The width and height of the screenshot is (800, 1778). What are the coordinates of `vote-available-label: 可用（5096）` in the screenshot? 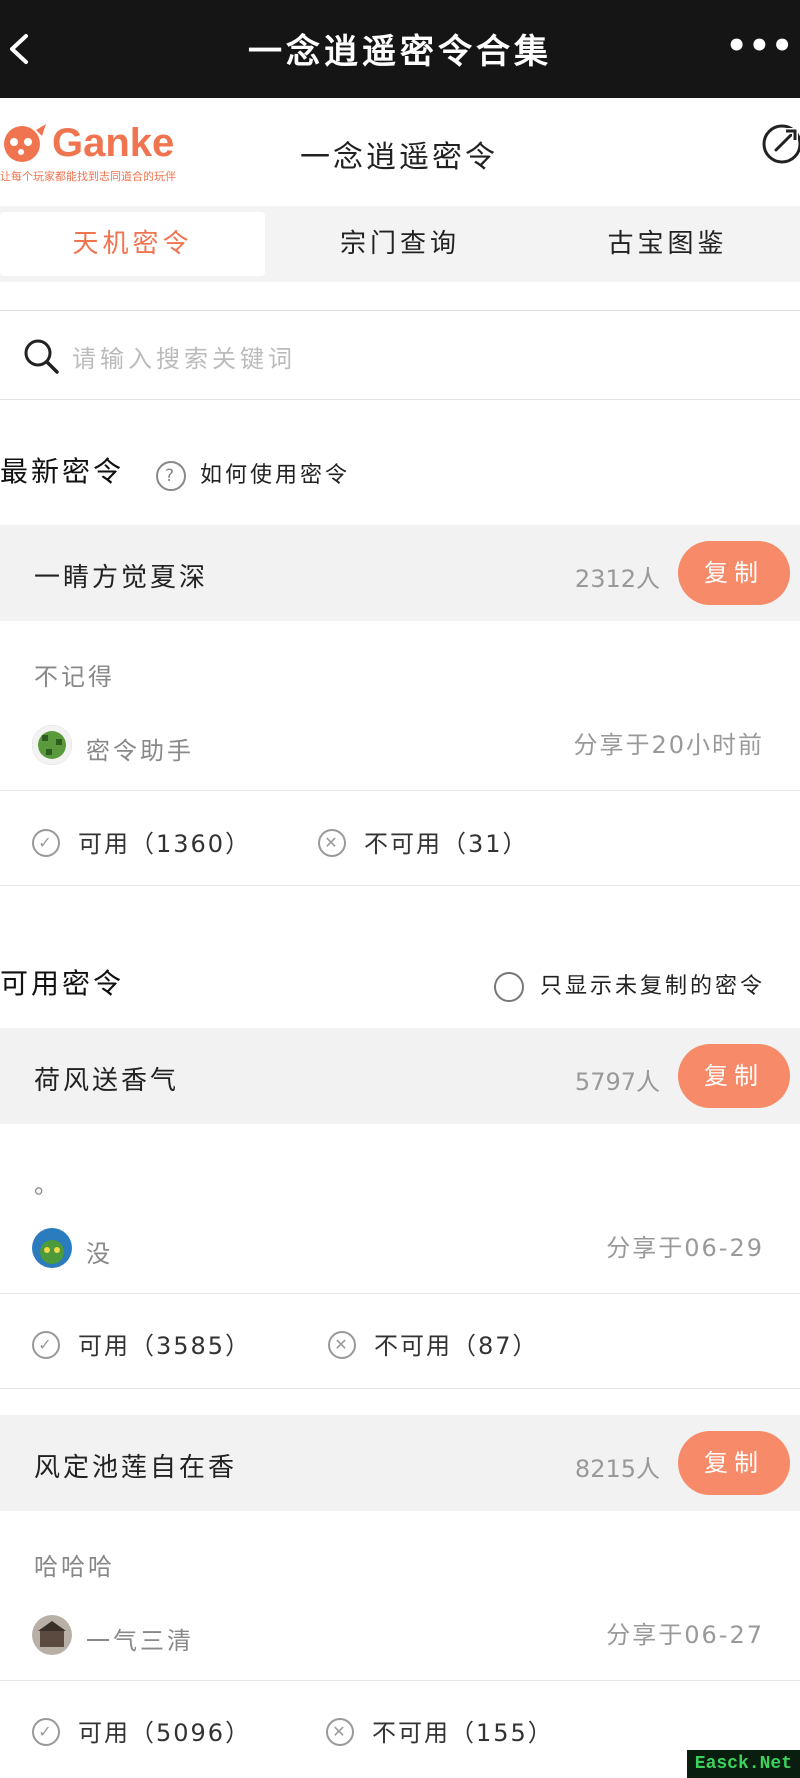 It's located at (165, 1733).